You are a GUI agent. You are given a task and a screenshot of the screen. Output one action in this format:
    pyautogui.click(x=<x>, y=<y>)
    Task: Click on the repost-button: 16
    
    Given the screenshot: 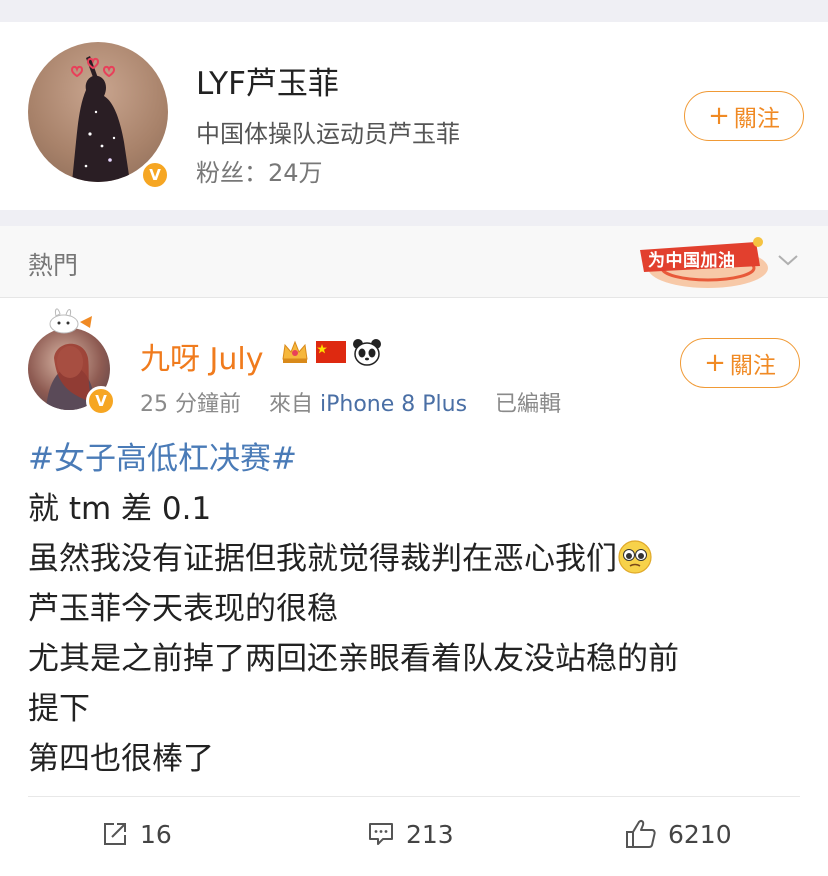 What is the action you would take?
    pyautogui.click(x=136, y=834)
    